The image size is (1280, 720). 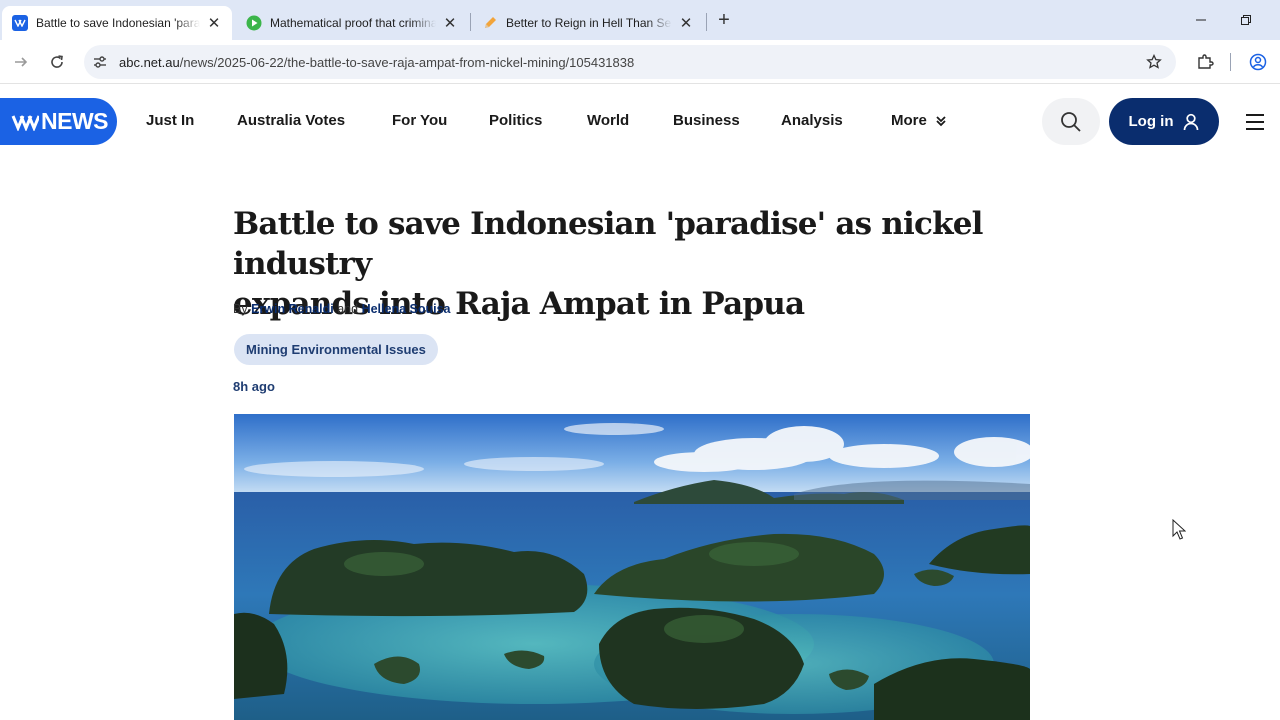 I want to click on search-button, so click(x=1071, y=121).